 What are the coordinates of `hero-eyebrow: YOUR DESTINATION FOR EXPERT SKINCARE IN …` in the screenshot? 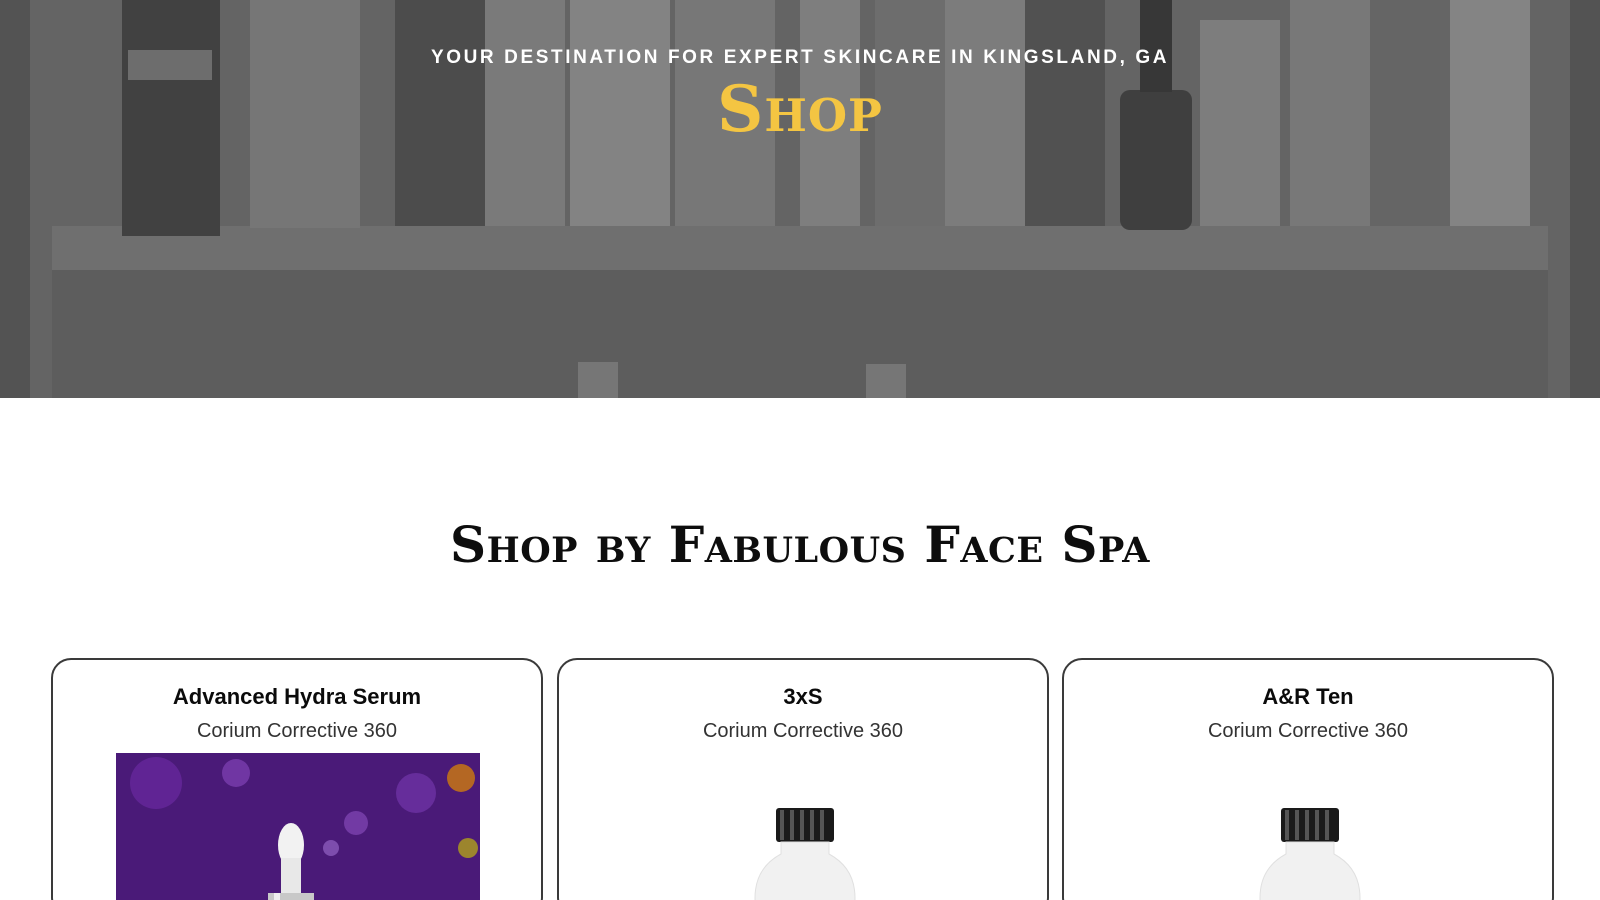 It's located at (800, 57).